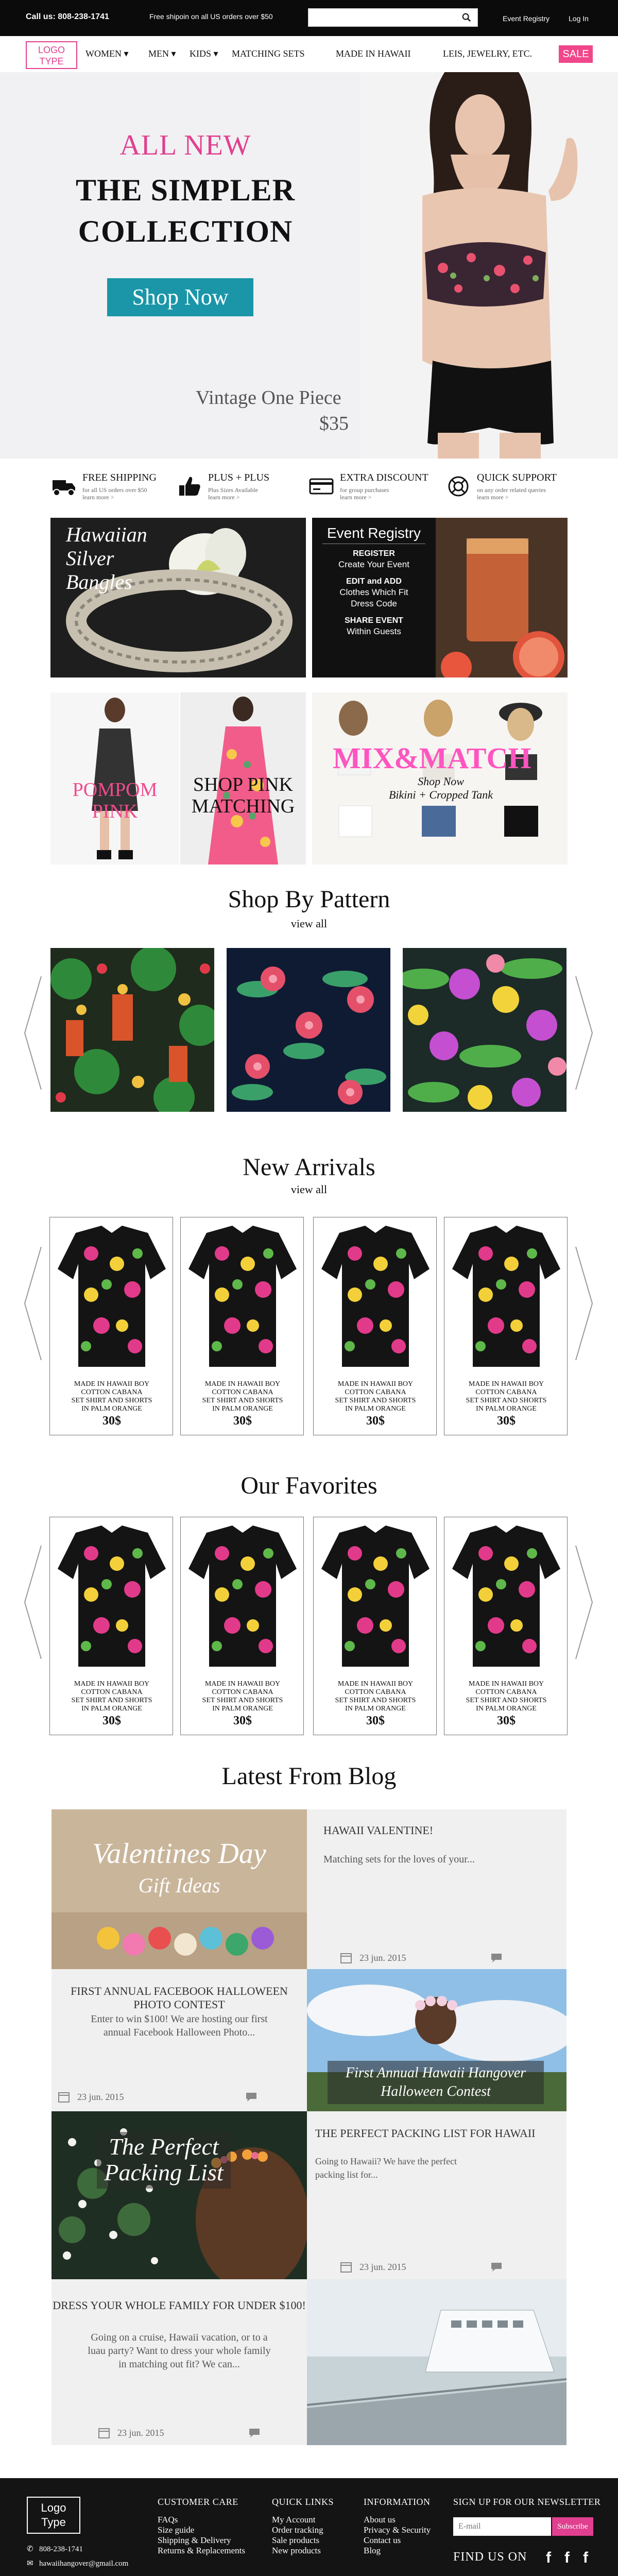 This screenshot has width=618, height=2576. What do you see at coordinates (55, 2549) in the screenshot?
I see `footer-phone: ✆ 808-238-1741` at bounding box center [55, 2549].